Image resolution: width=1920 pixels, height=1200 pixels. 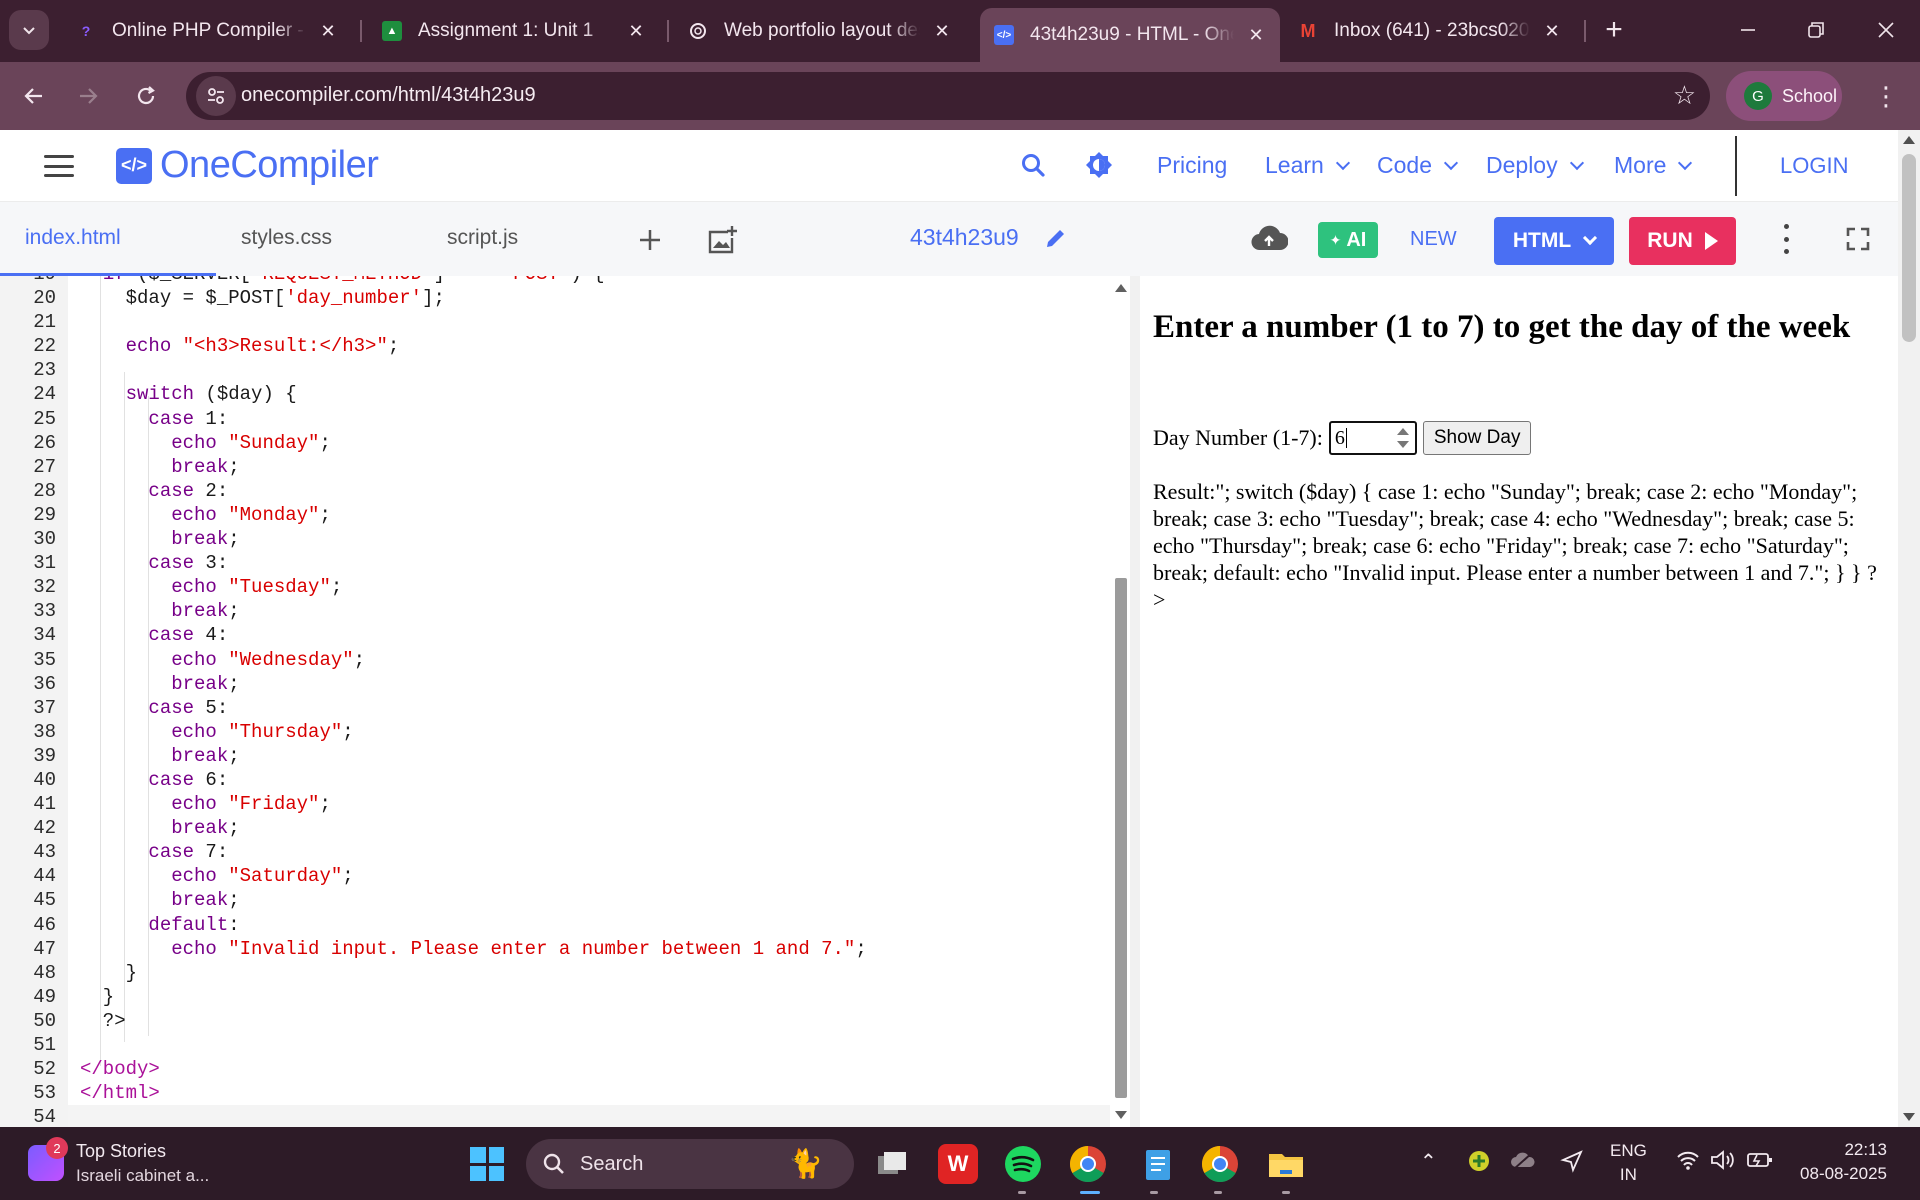 I want to click on browser-tab: ? Online PHP Compiler - Pr ✕, so click(x=207, y=31).